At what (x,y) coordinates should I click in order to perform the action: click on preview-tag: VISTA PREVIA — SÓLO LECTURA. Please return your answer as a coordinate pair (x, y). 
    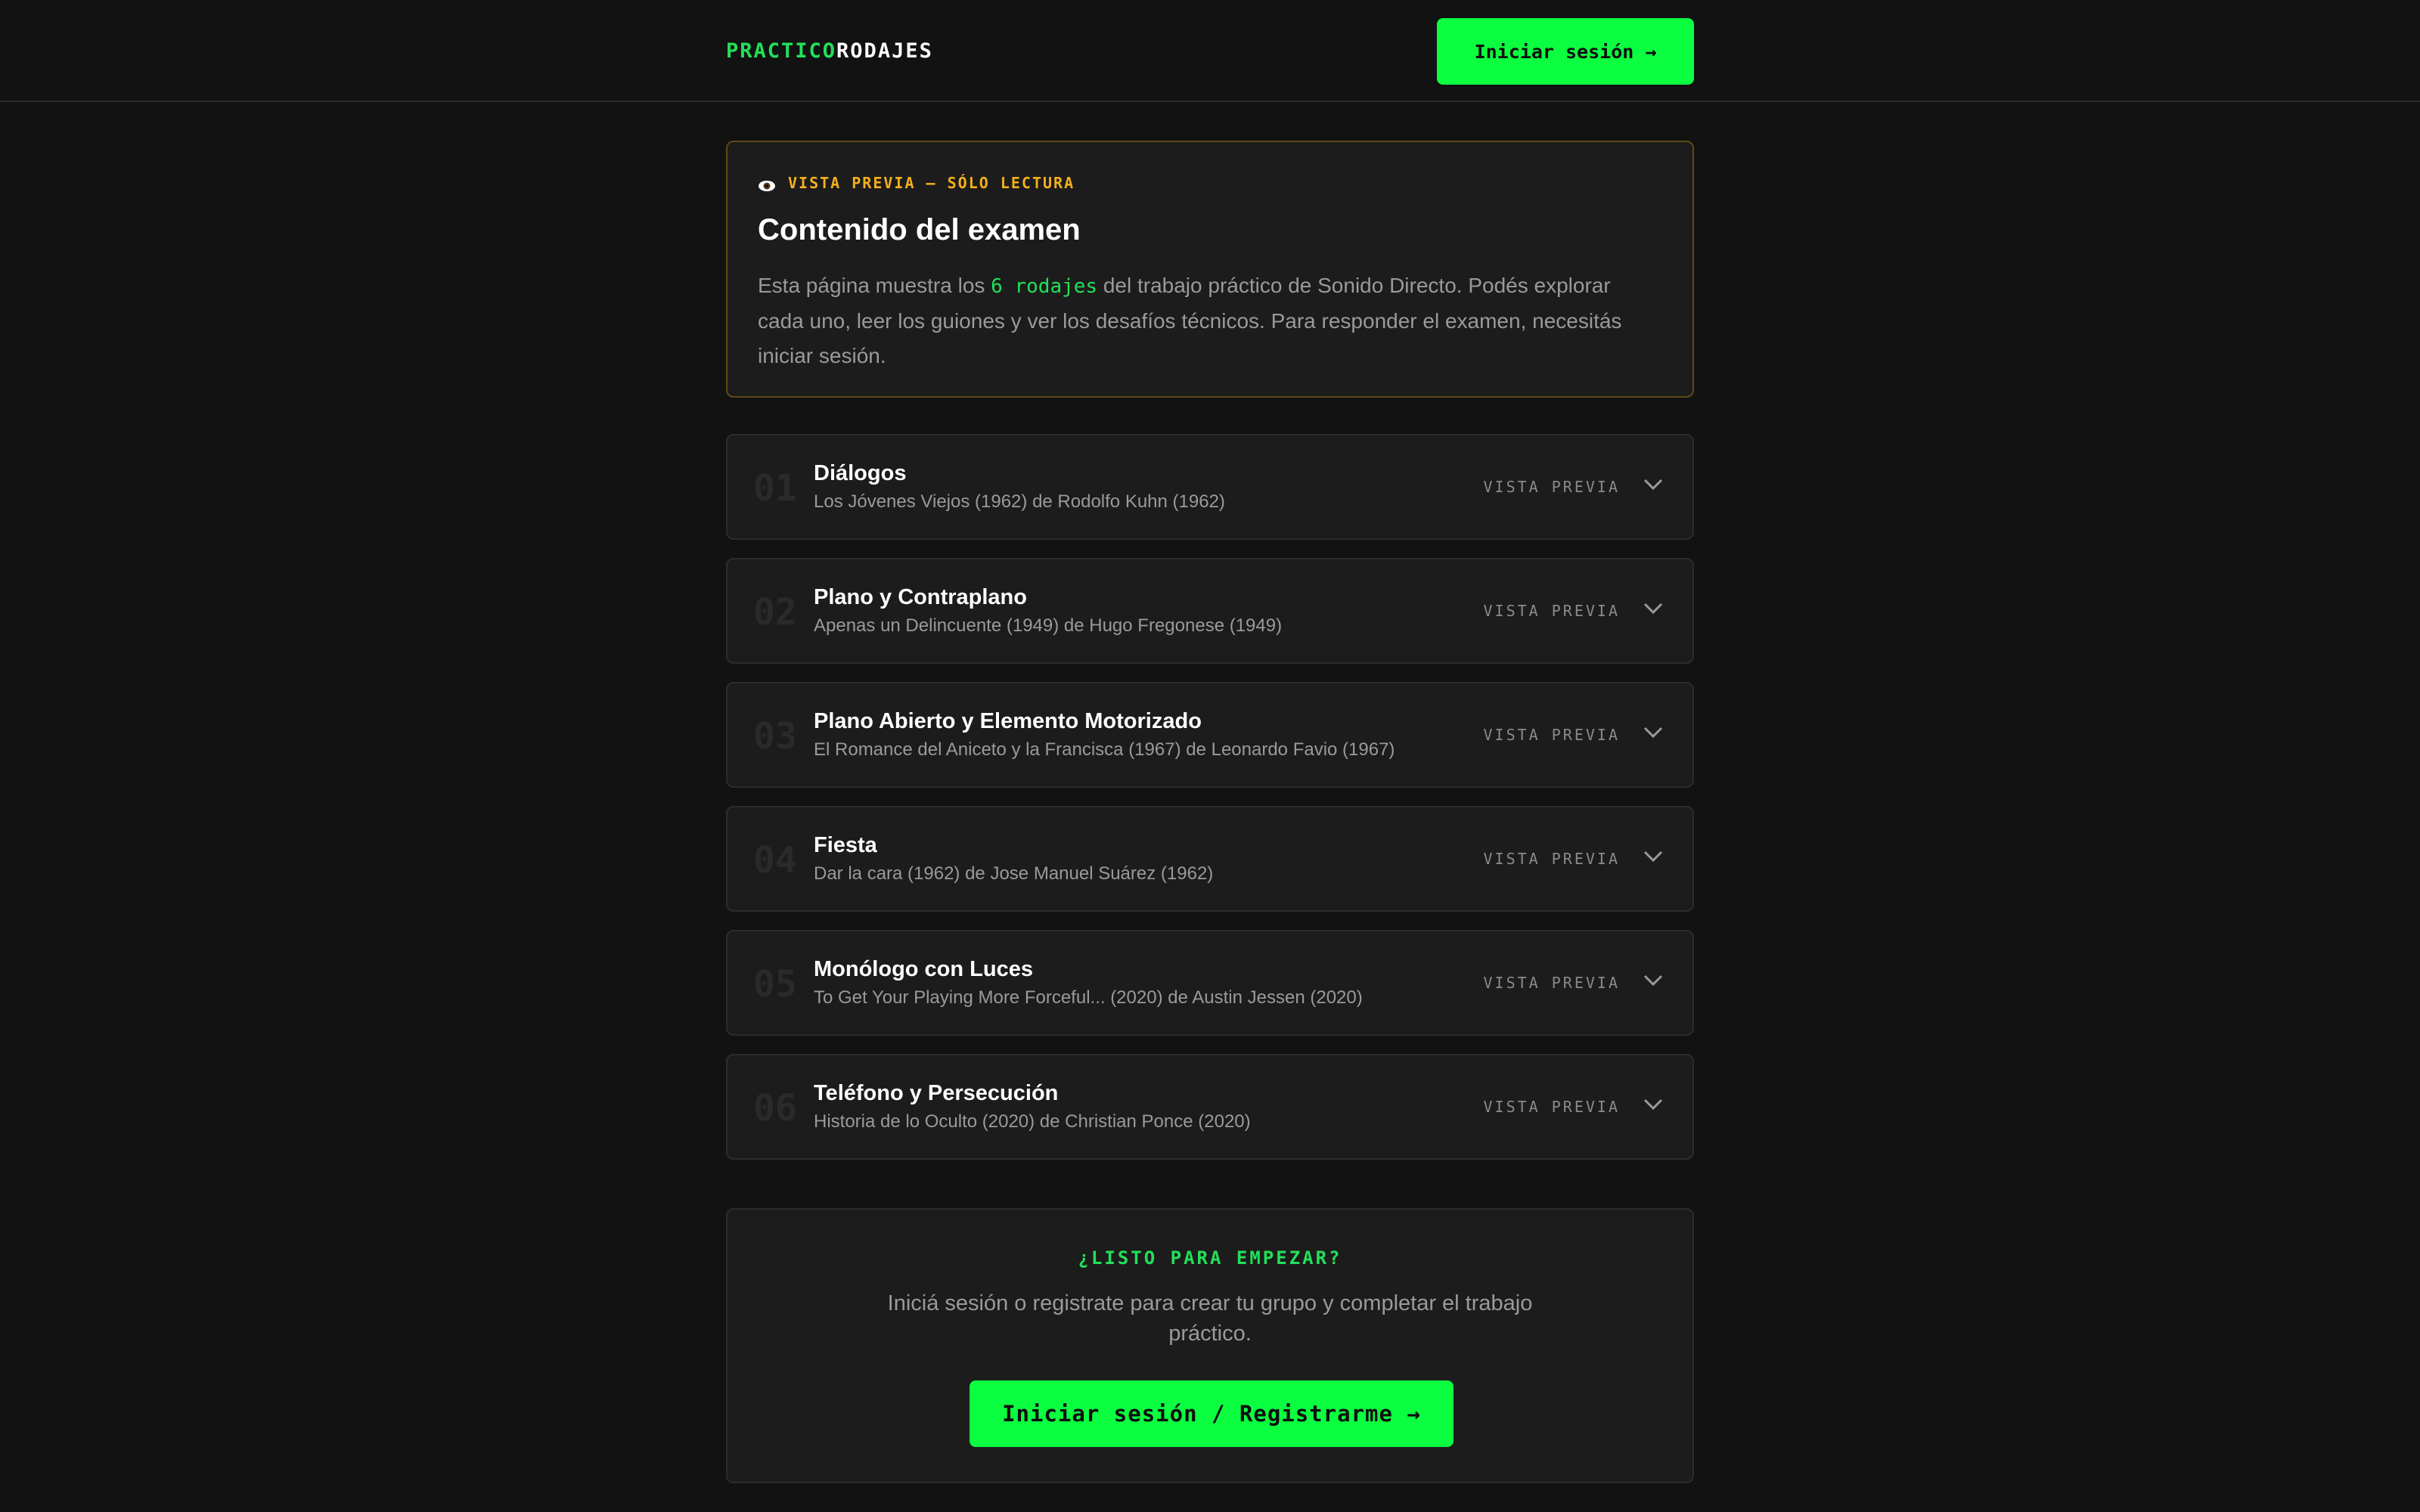
    Looking at the image, I should click on (1210, 183).